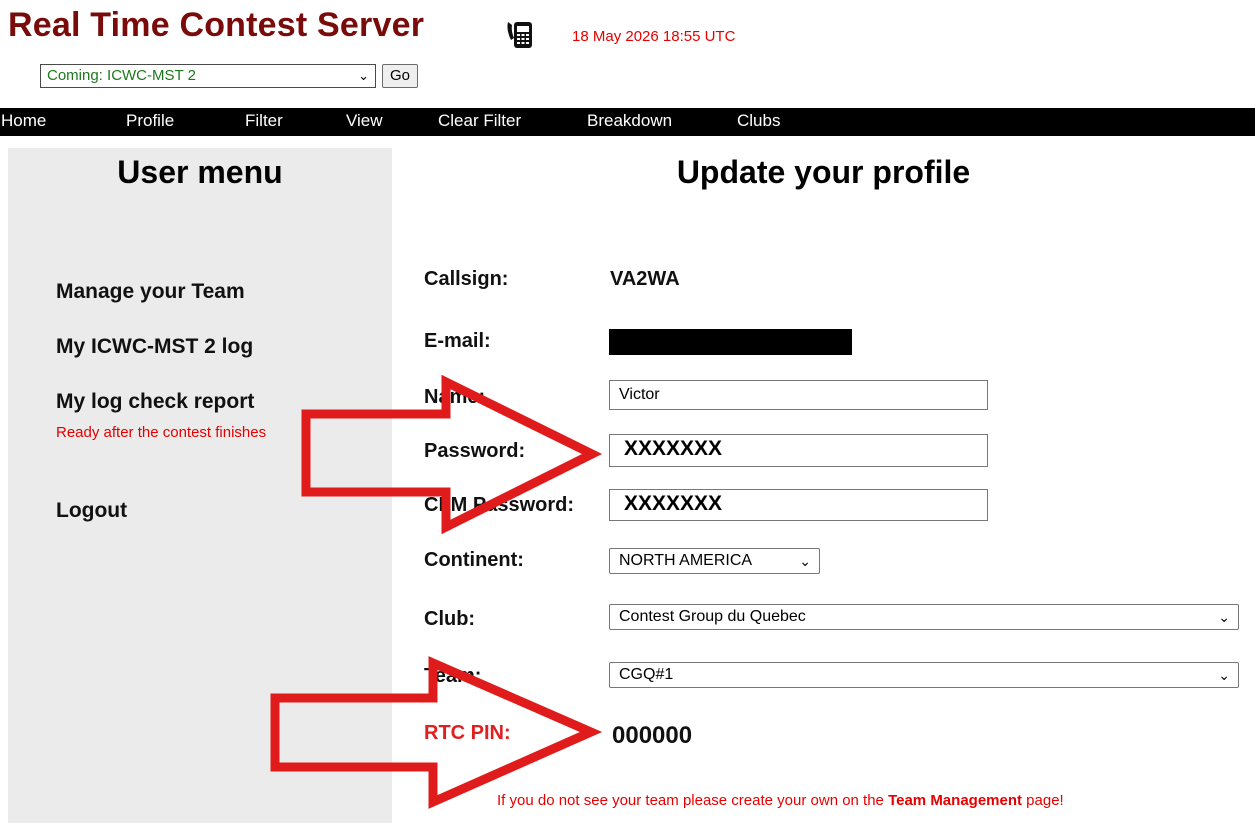  Describe the element at coordinates (652, 735) in the screenshot. I see `rtc-pin-value: 000000` at that location.